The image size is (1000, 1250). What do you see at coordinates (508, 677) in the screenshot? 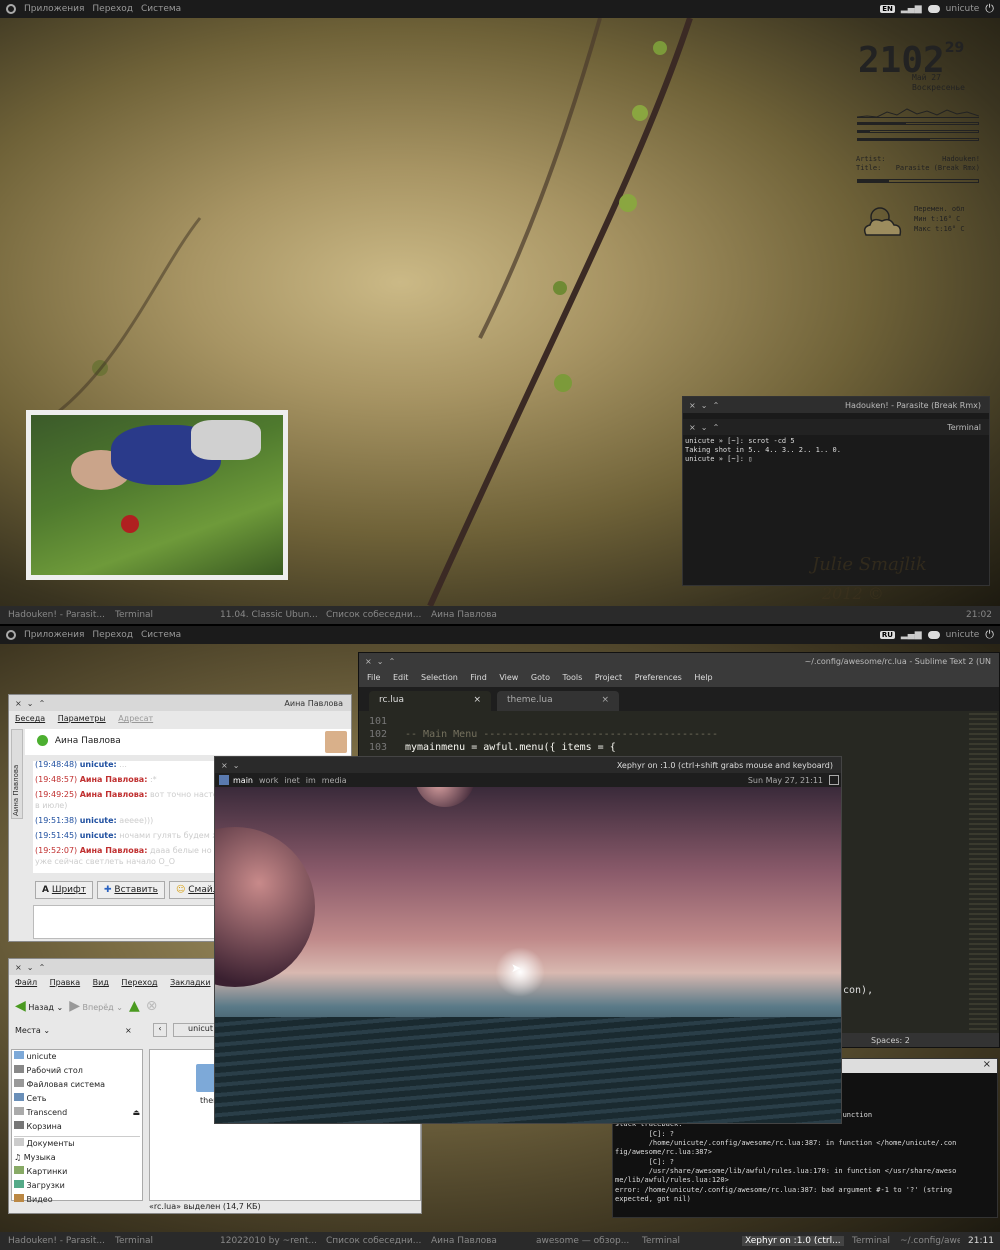
I see `menu-view: View` at bounding box center [508, 677].